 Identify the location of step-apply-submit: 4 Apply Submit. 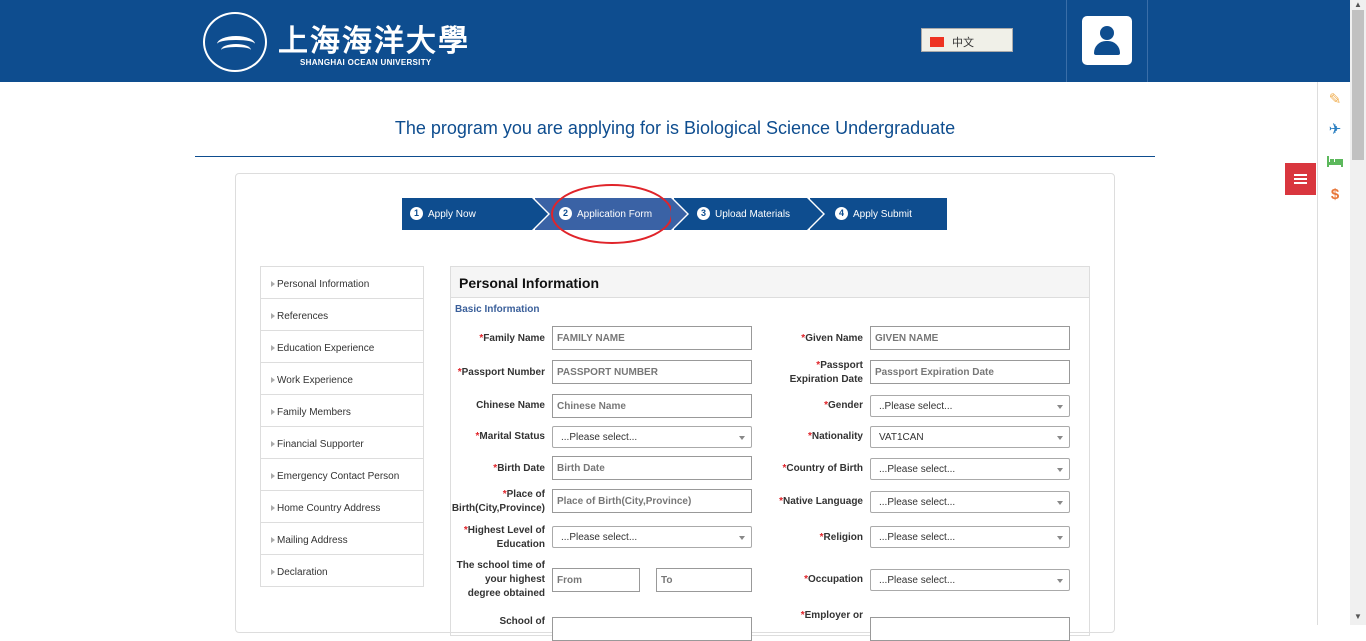
(878, 214).